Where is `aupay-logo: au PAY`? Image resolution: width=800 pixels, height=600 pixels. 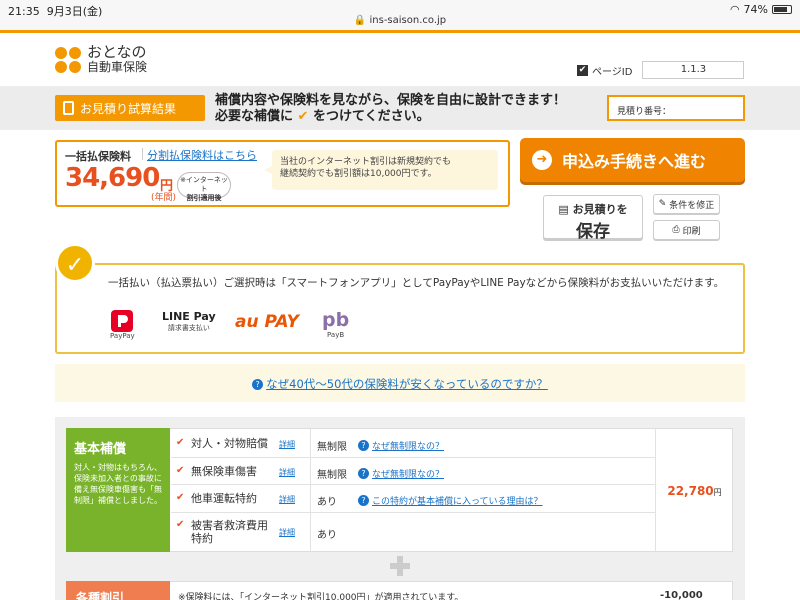 aupay-logo: au PAY is located at coordinates (267, 322).